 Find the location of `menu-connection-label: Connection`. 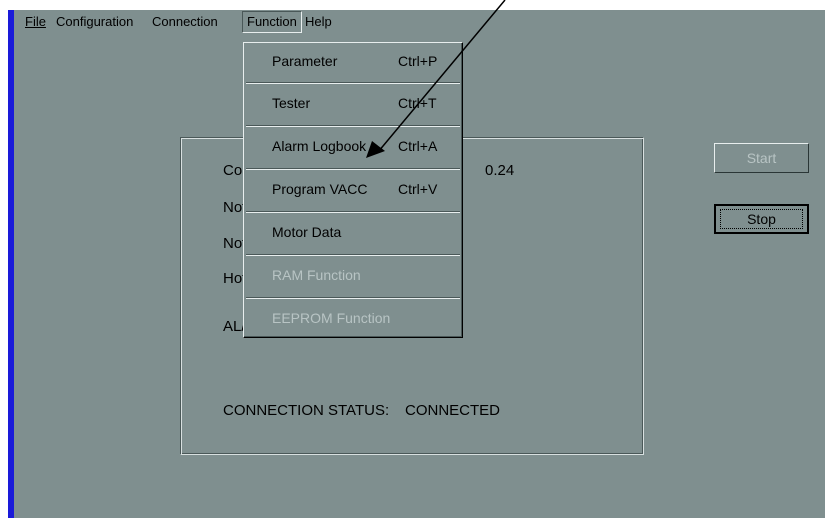

menu-connection-label: Connection is located at coordinates (185, 21).